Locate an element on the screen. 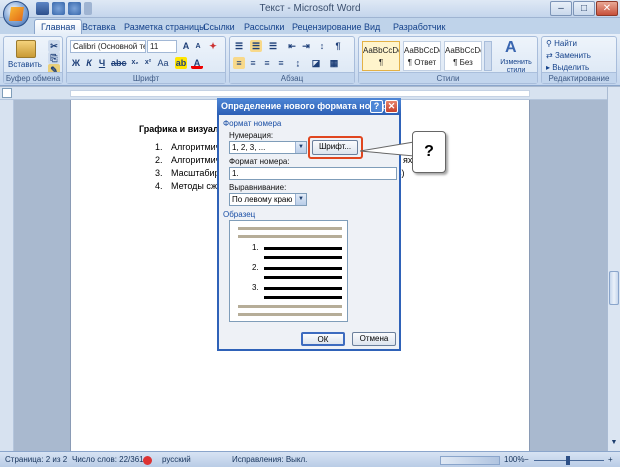 The height and width of the screenshot is (467, 620). select-button: ▸ Выделить is located at coordinates (567, 67).